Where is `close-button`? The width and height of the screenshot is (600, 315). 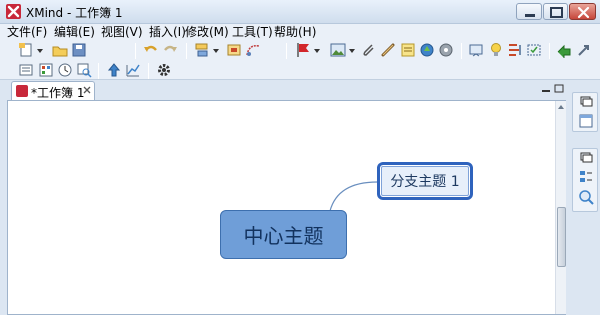
close-button is located at coordinates (582, 11).